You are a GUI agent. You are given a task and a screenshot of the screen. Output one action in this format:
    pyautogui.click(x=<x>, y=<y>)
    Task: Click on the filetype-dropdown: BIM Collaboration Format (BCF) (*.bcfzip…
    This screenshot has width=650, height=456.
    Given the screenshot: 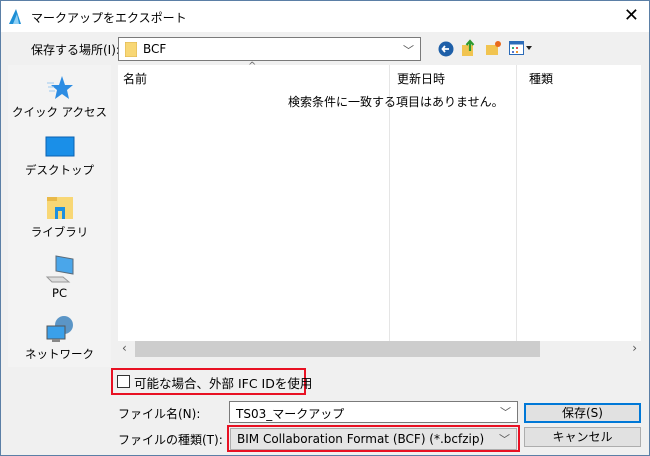 What is the action you would take?
    pyautogui.click(x=373, y=439)
    